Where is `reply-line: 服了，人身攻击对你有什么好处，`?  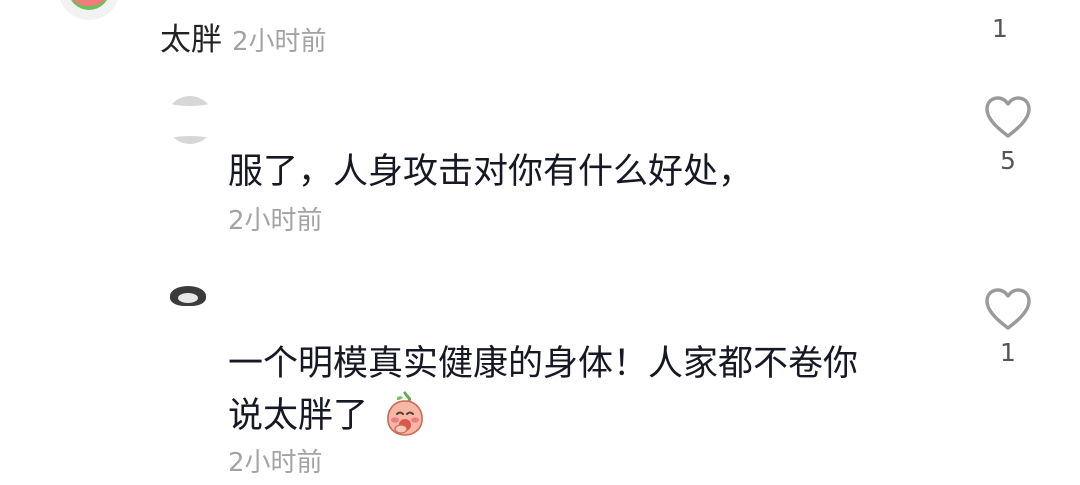
reply-line: 服了，人身攻击对你有什么好处， is located at coordinates (491, 172).